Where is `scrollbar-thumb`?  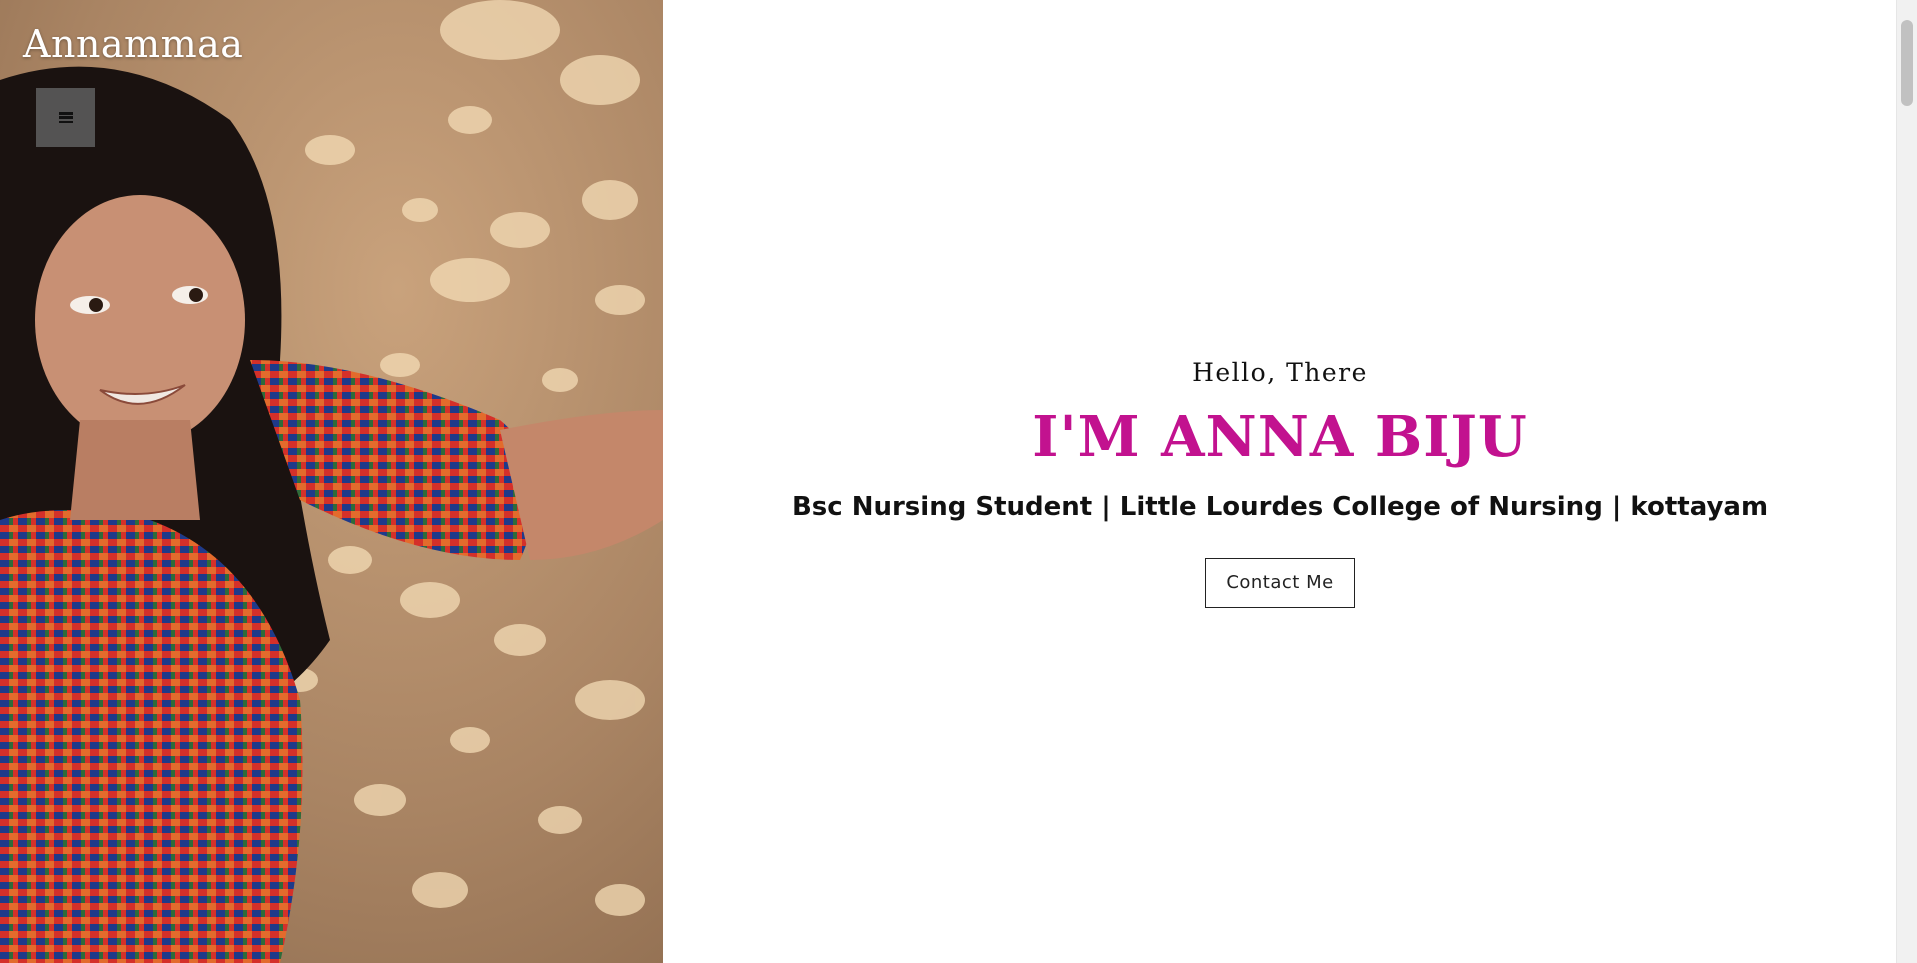
scrollbar-thumb is located at coordinates (1907, 63).